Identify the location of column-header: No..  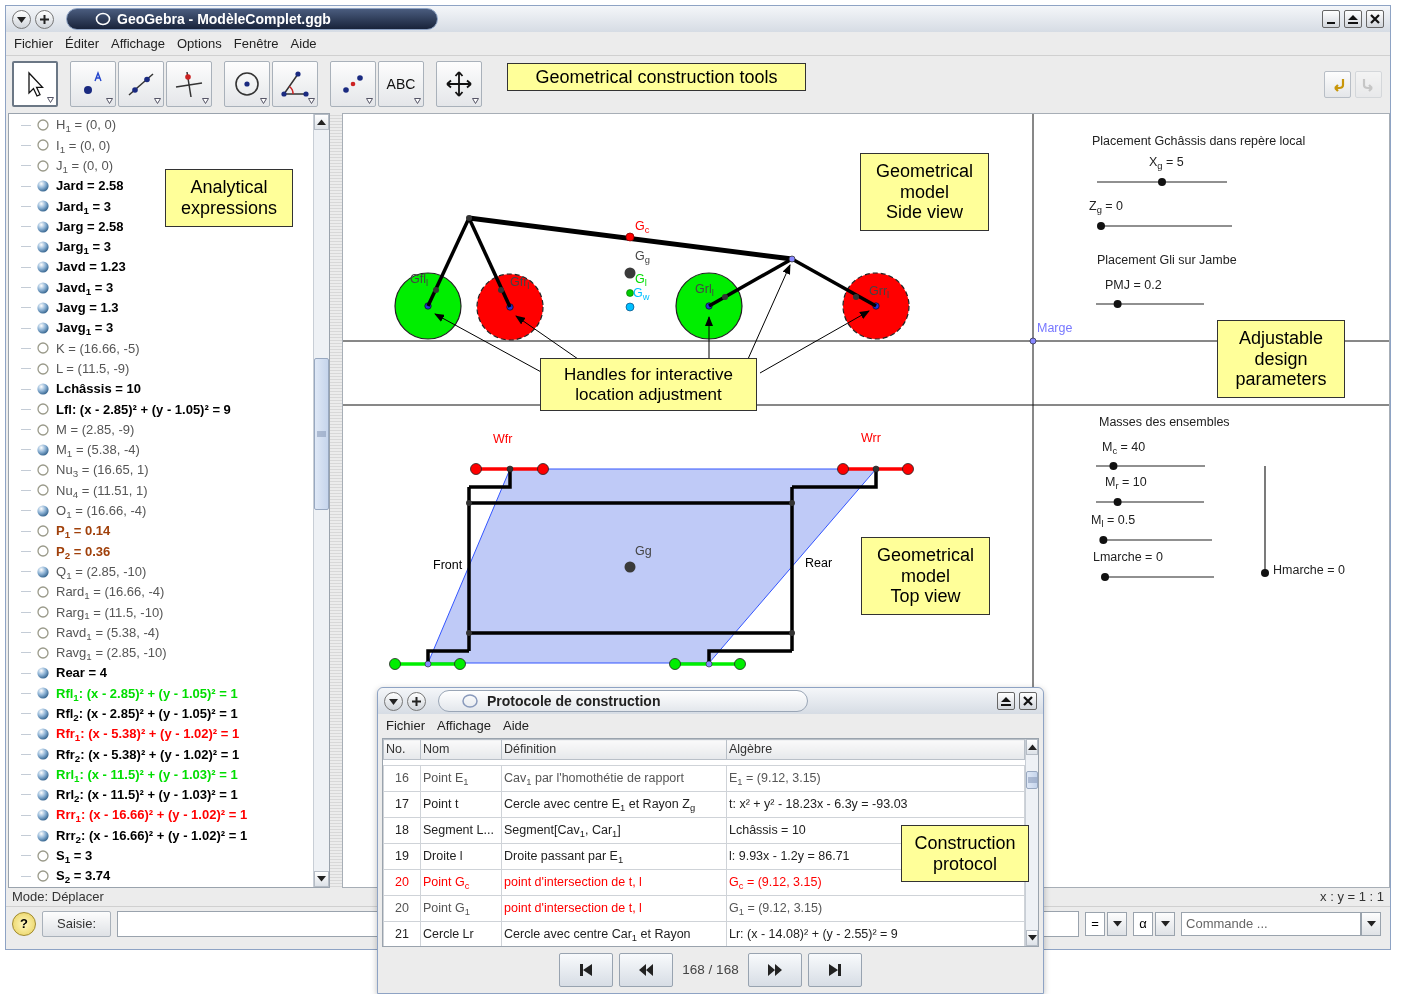
(402, 749).